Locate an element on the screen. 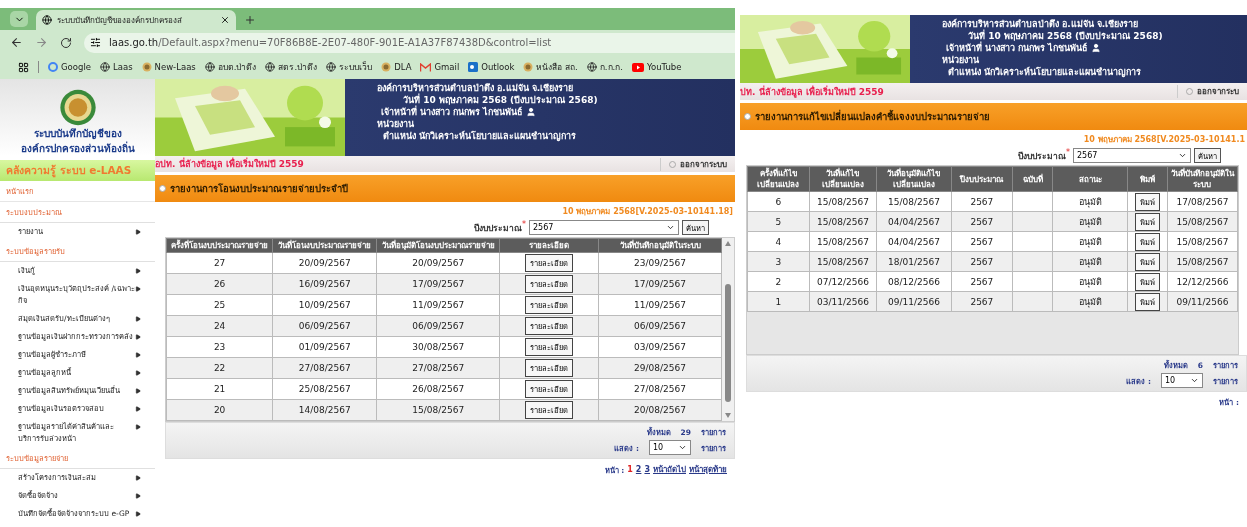  column-header: ครั้งที่แก้ไขเปลี่ยนแปลง is located at coordinates (778, 179).